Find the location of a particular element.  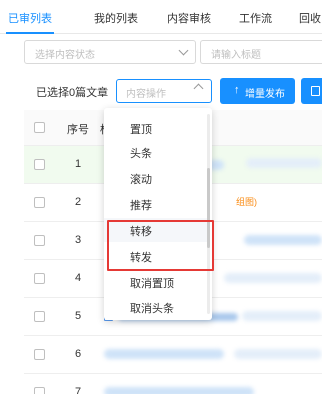

menu-item-scroll: 滚动 is located at coordinates (156, 178).